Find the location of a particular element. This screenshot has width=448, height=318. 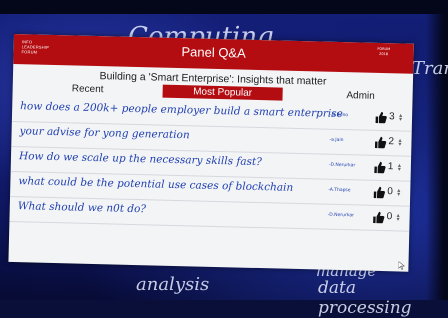

question-author: -a.Jain is located at coordinates (336, 140).